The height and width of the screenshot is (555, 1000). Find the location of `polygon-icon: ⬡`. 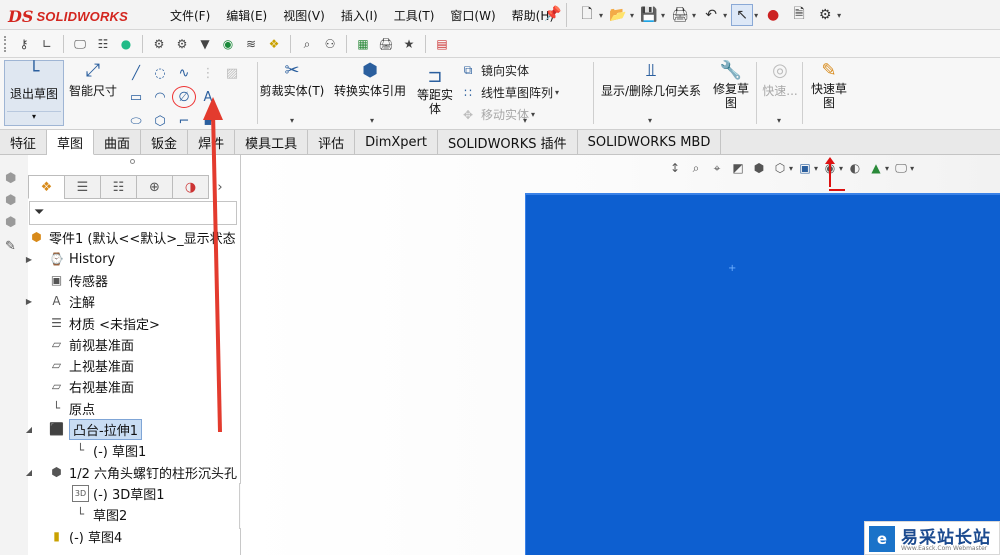

polygon-icon: ⬡ is located at coordinates (160, 121).